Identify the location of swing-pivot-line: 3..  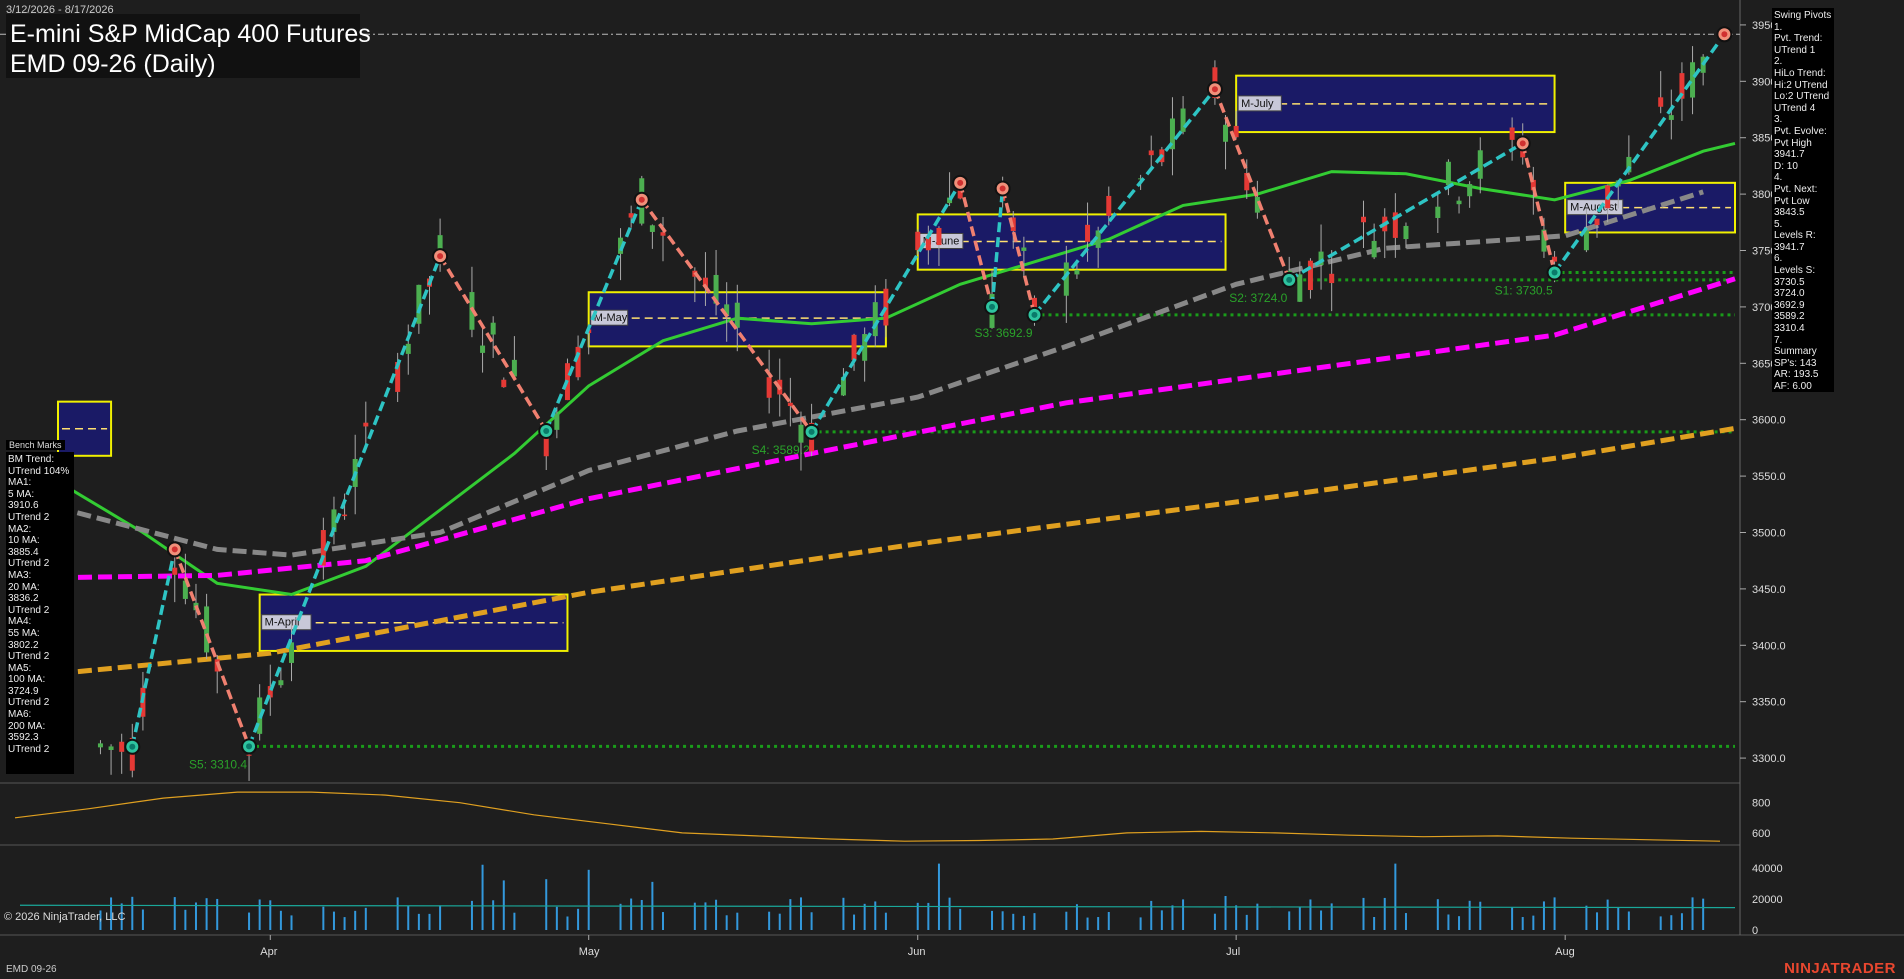
(1778, 120).